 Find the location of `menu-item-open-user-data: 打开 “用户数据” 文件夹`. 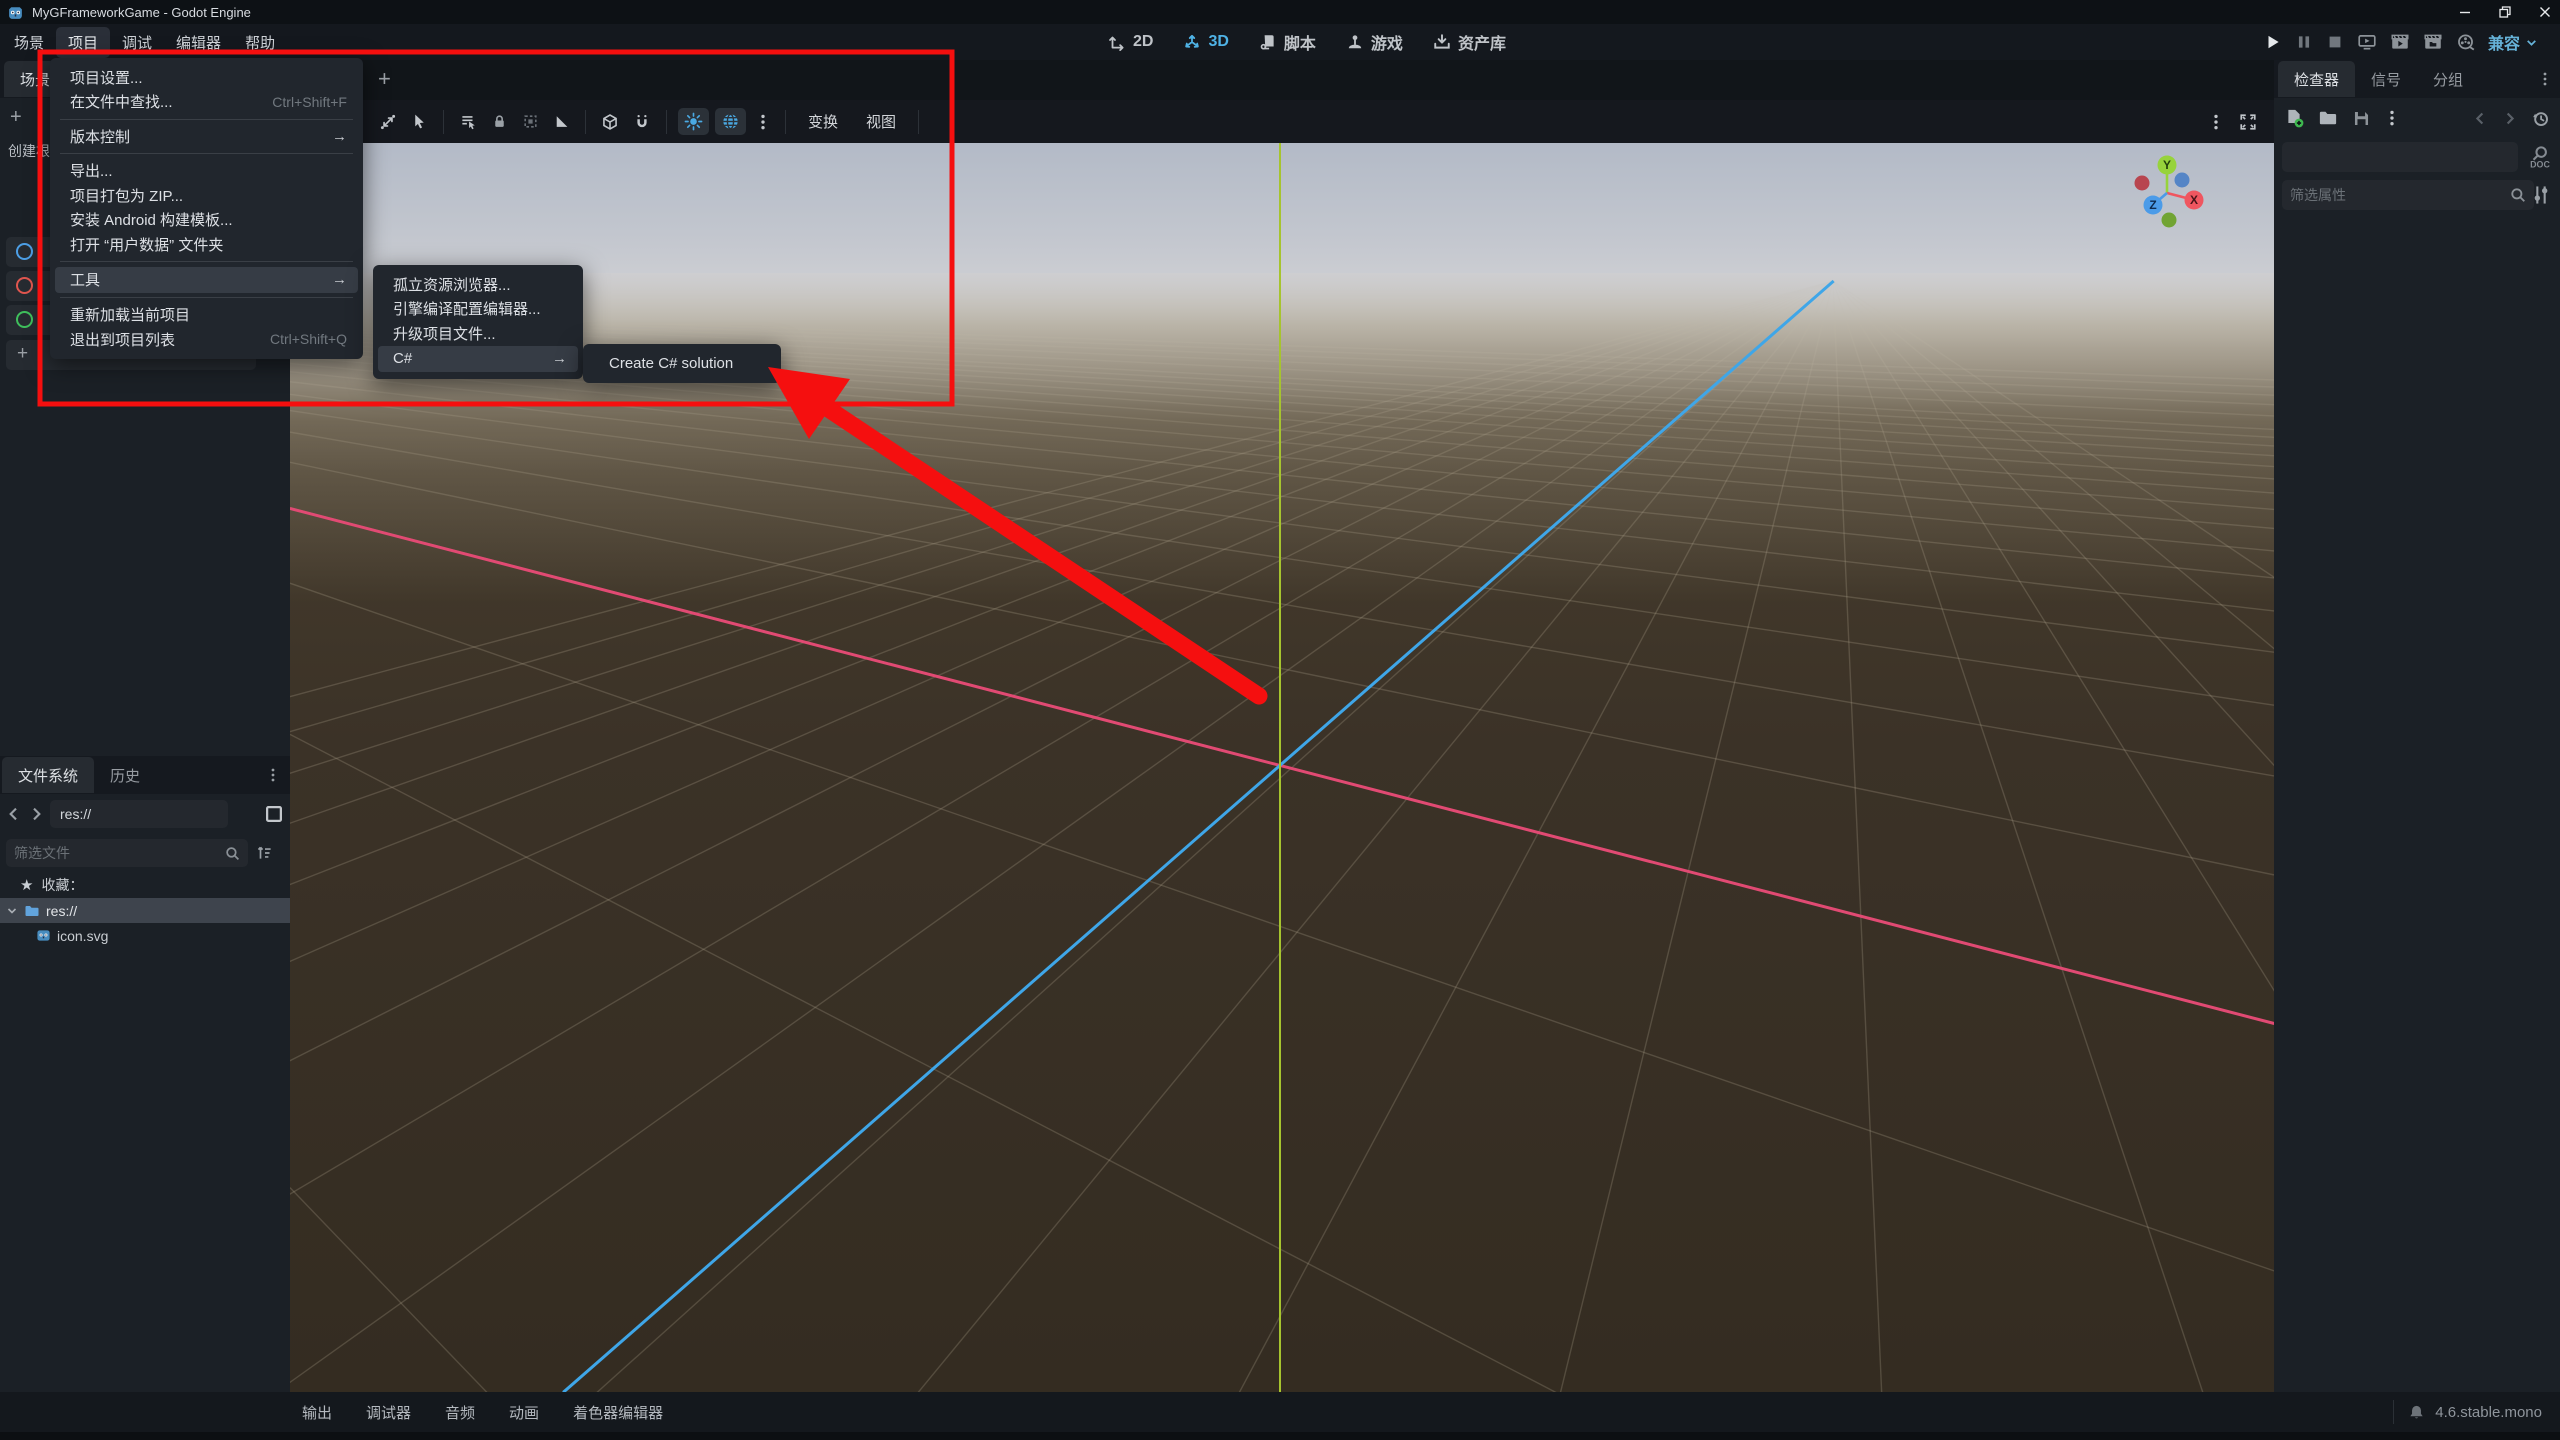

menu-item-open-user-data: 打开 “用户数据” 文件夹 is located at coordinates (206, 244).